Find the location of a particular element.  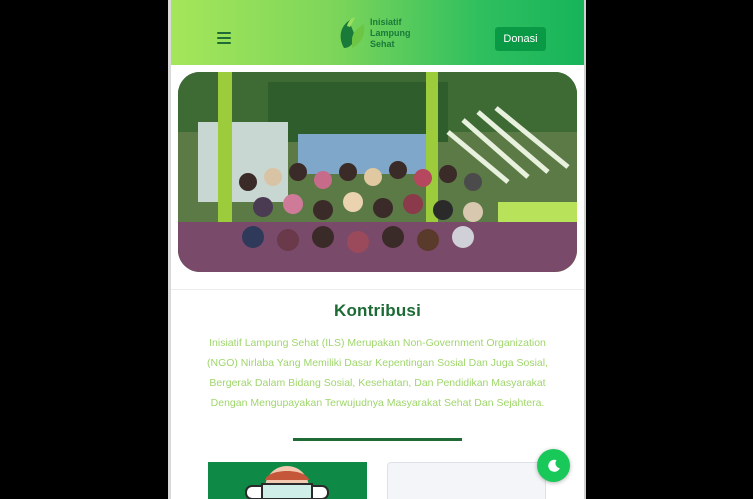

window-right-border is located at coordinates (585, 249).